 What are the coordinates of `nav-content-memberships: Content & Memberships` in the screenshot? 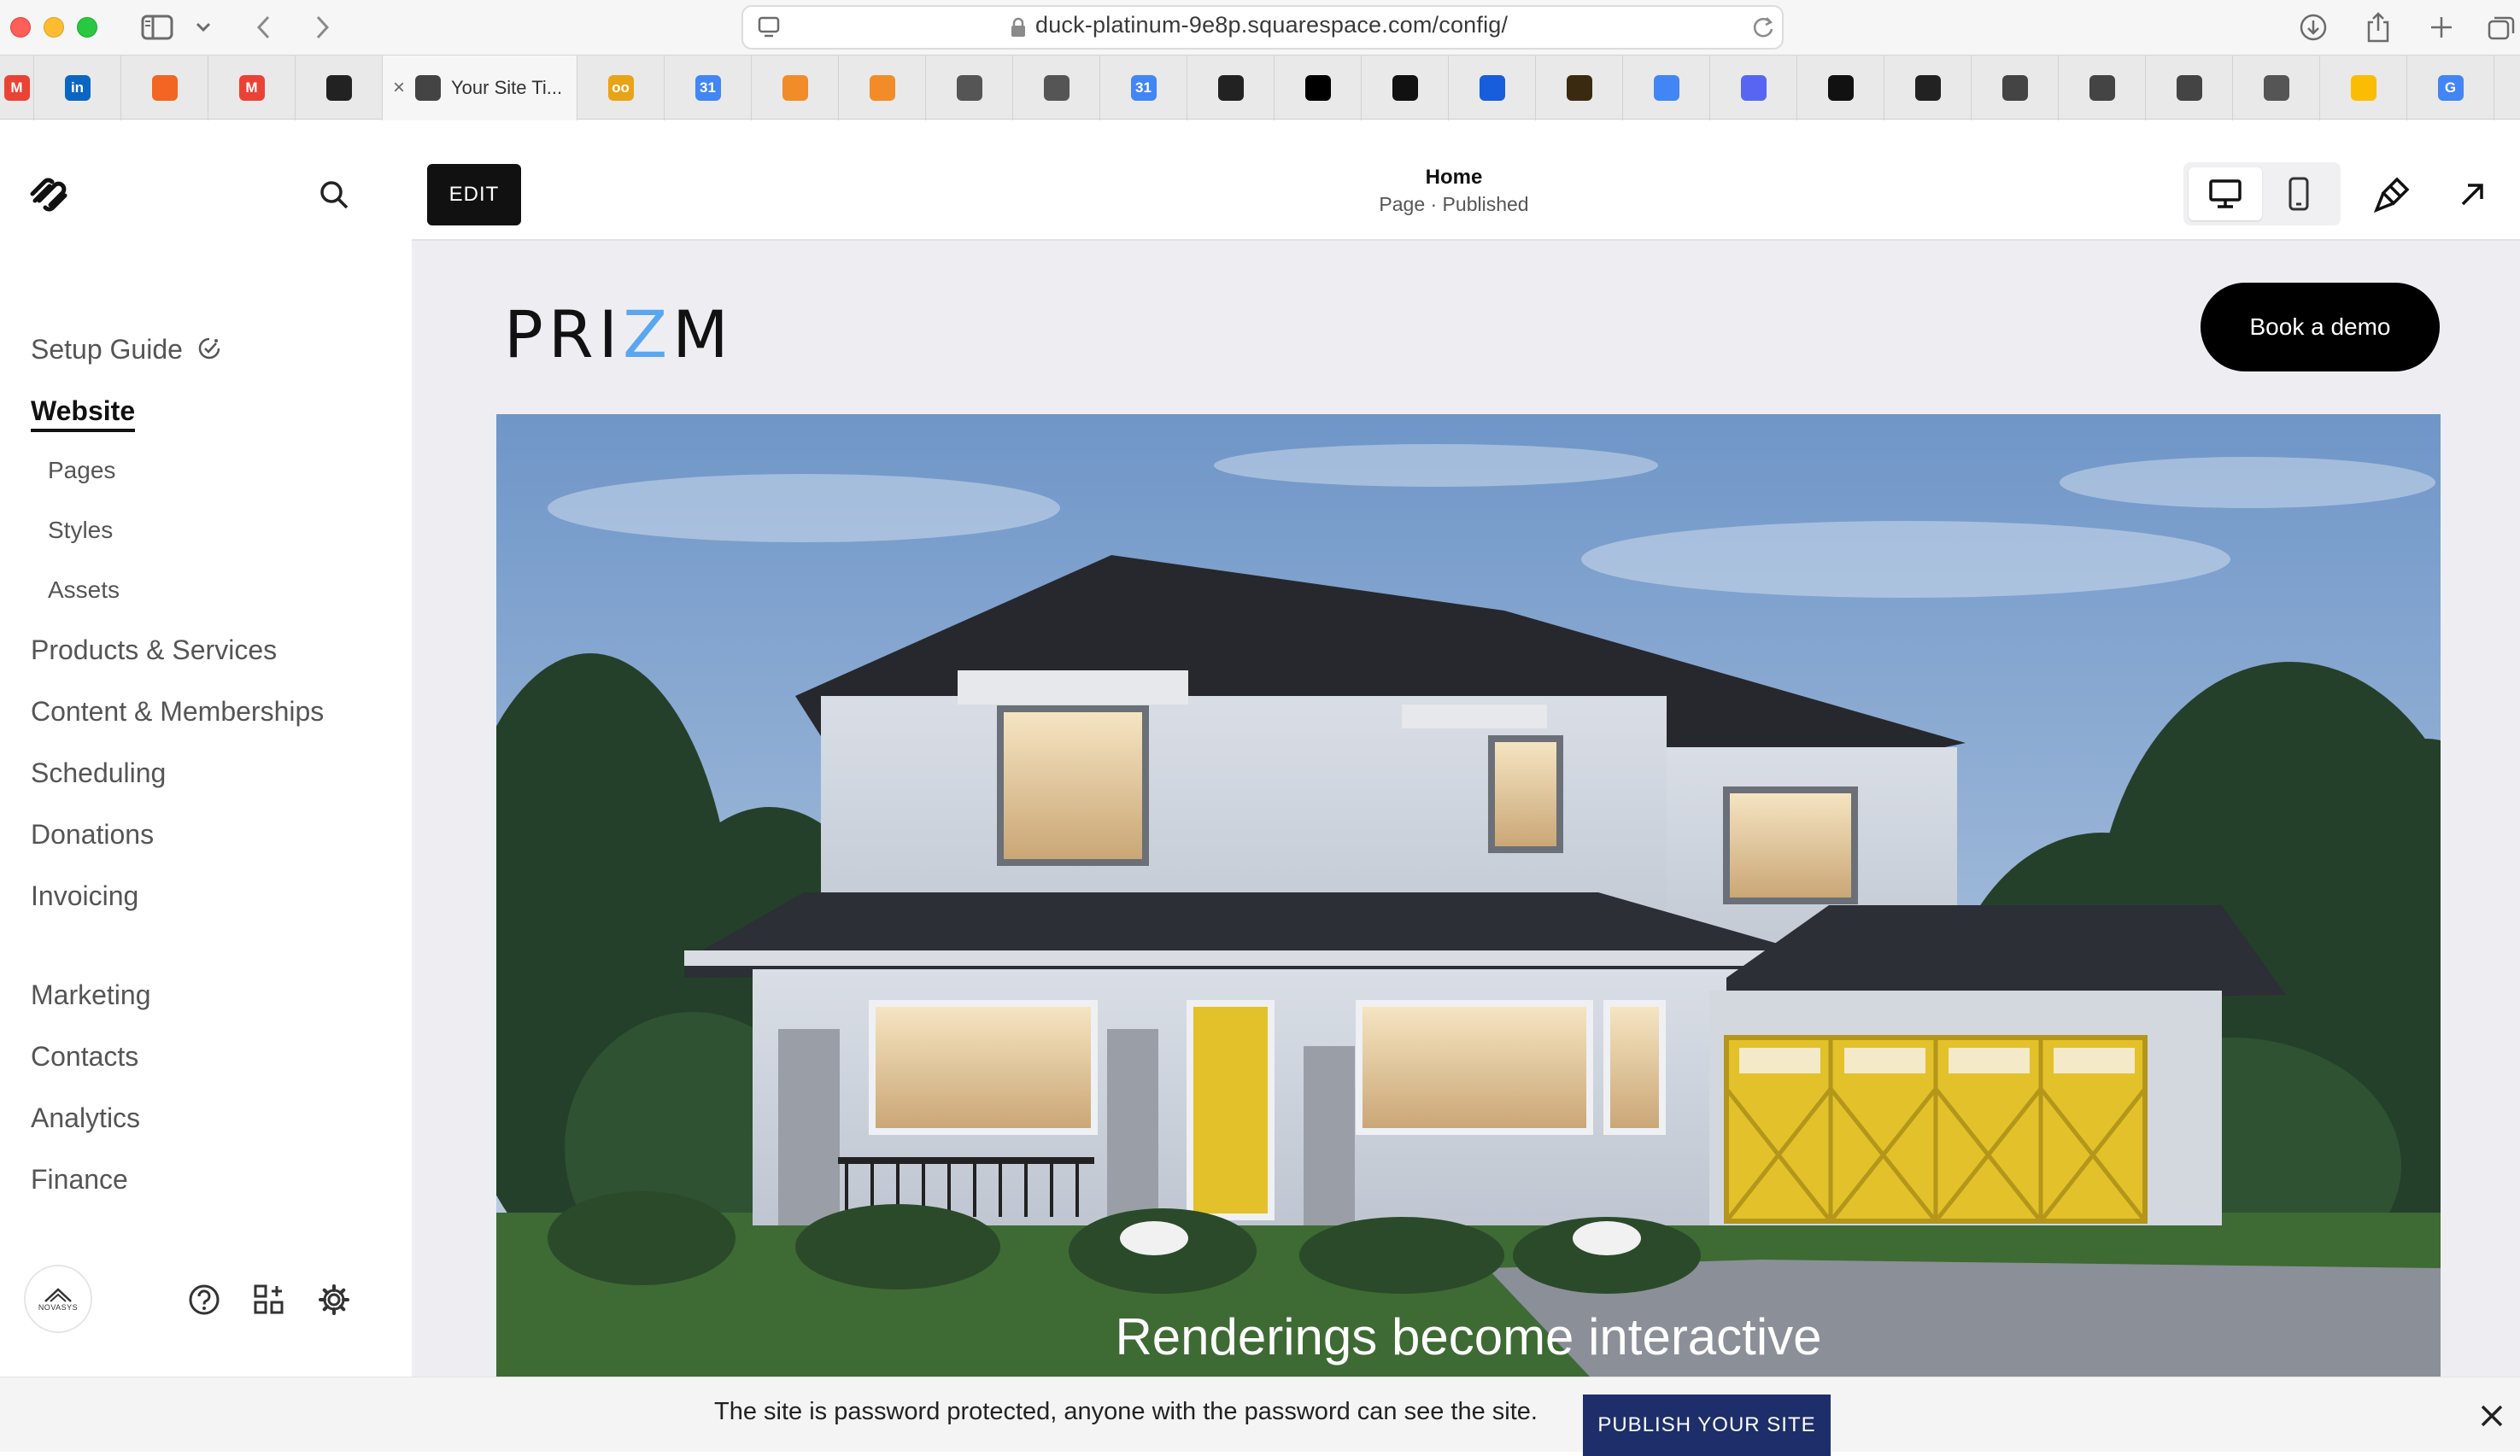 It's located at (177, 712).